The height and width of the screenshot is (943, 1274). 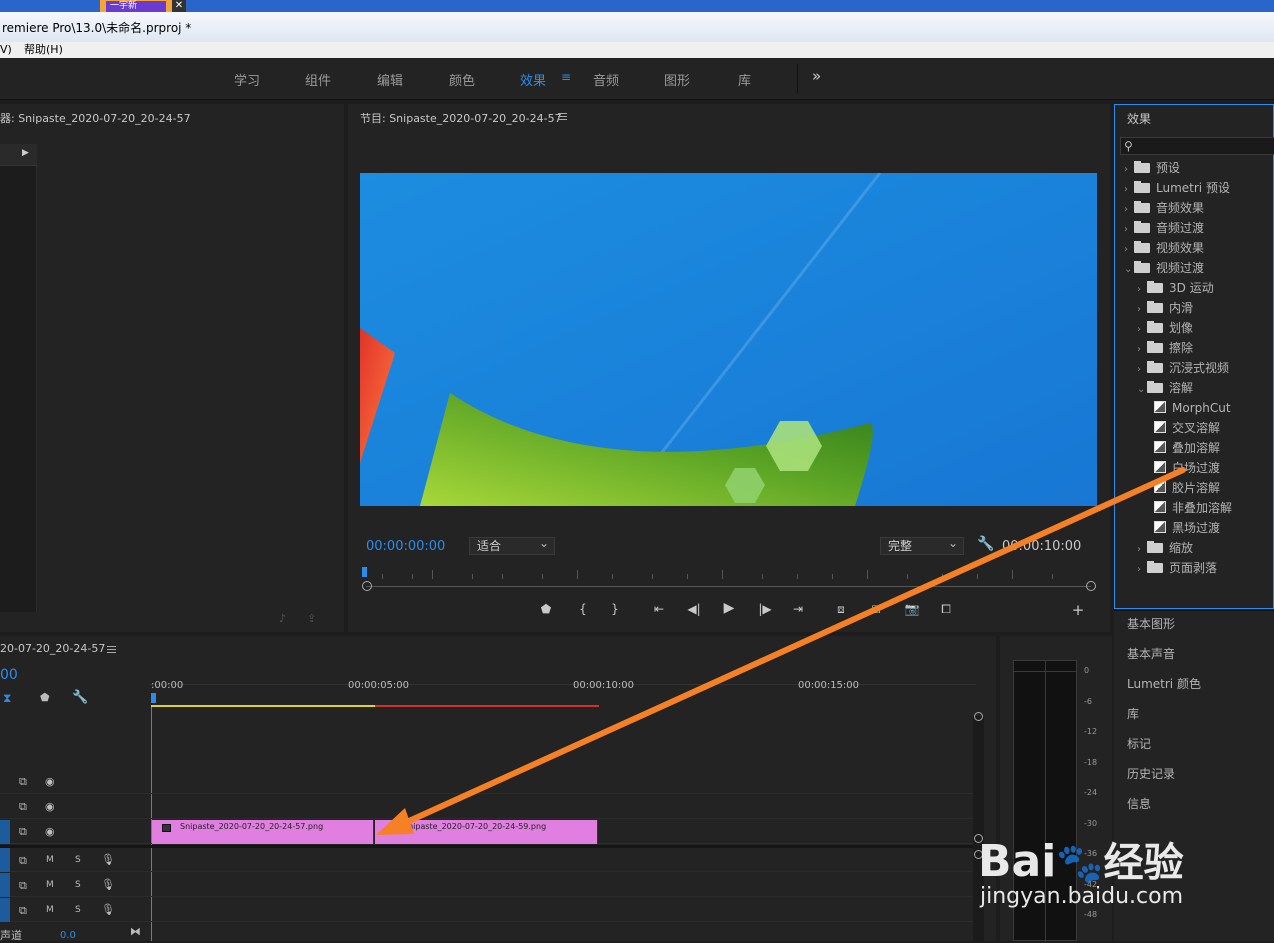 I want to click on panel-info: 信息, so click(x=1139, y=803).